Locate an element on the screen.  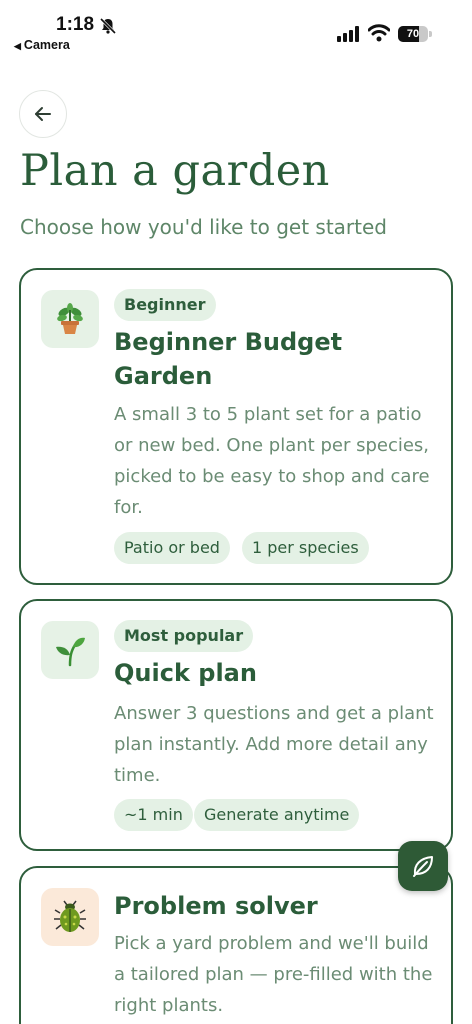
back-button is located at coordinates (43, 114).